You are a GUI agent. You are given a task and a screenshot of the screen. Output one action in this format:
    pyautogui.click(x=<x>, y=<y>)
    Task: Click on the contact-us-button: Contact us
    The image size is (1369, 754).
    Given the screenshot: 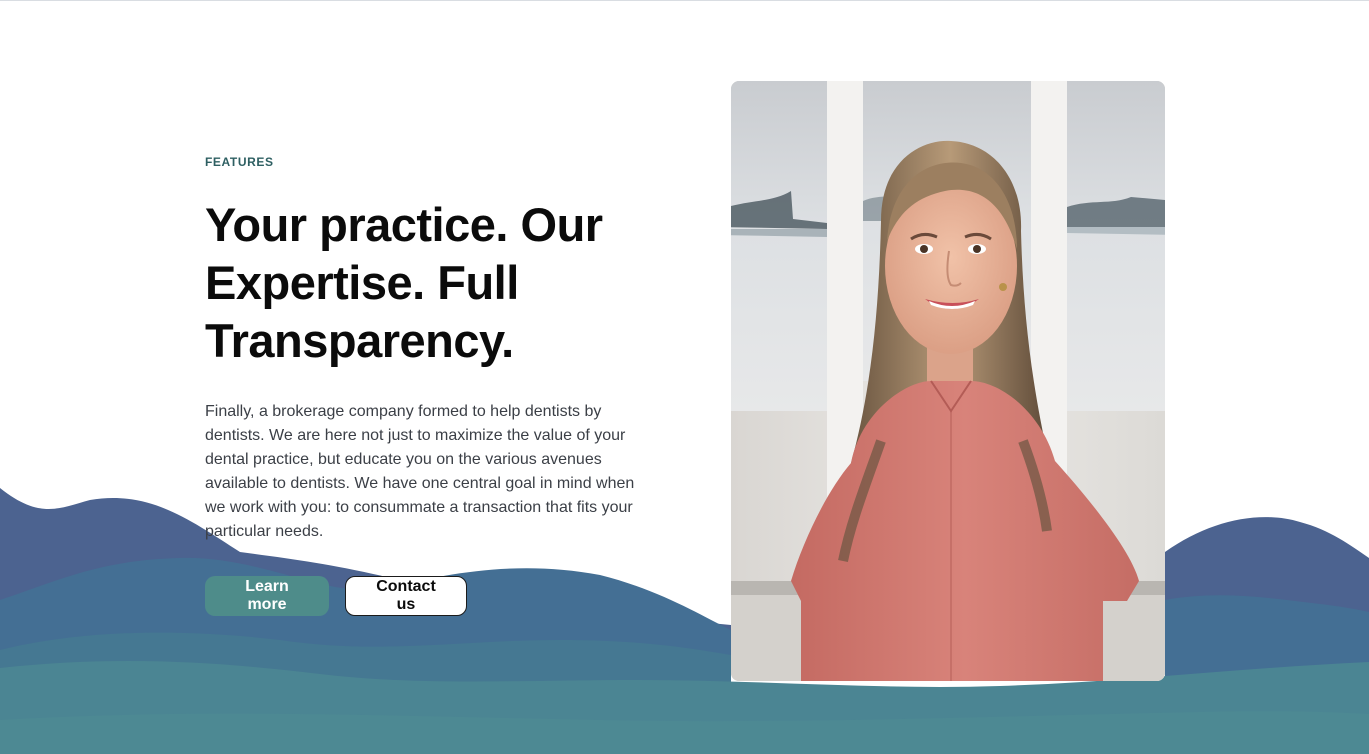 What is the action you would take?
    pyautogui.click(x=406, y=596)
    